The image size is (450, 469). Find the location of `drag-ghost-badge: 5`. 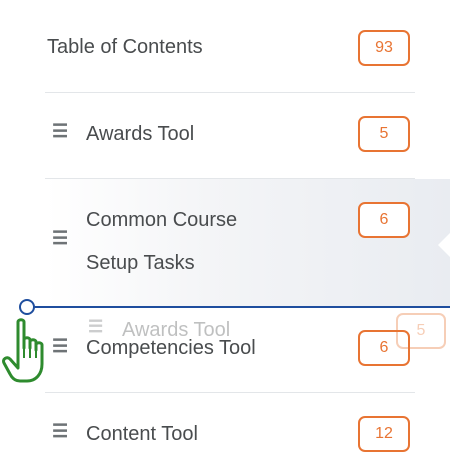

drag-ghost-badge: 5 is located at coordinates (421, 331).